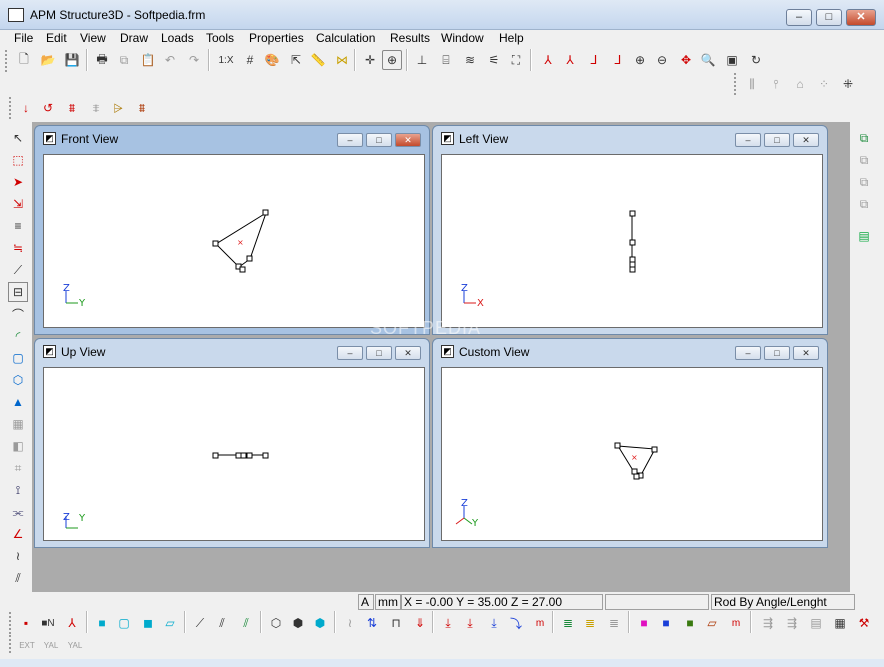  I want to click on result-tools-icon: ⚒, so click(864, 623).